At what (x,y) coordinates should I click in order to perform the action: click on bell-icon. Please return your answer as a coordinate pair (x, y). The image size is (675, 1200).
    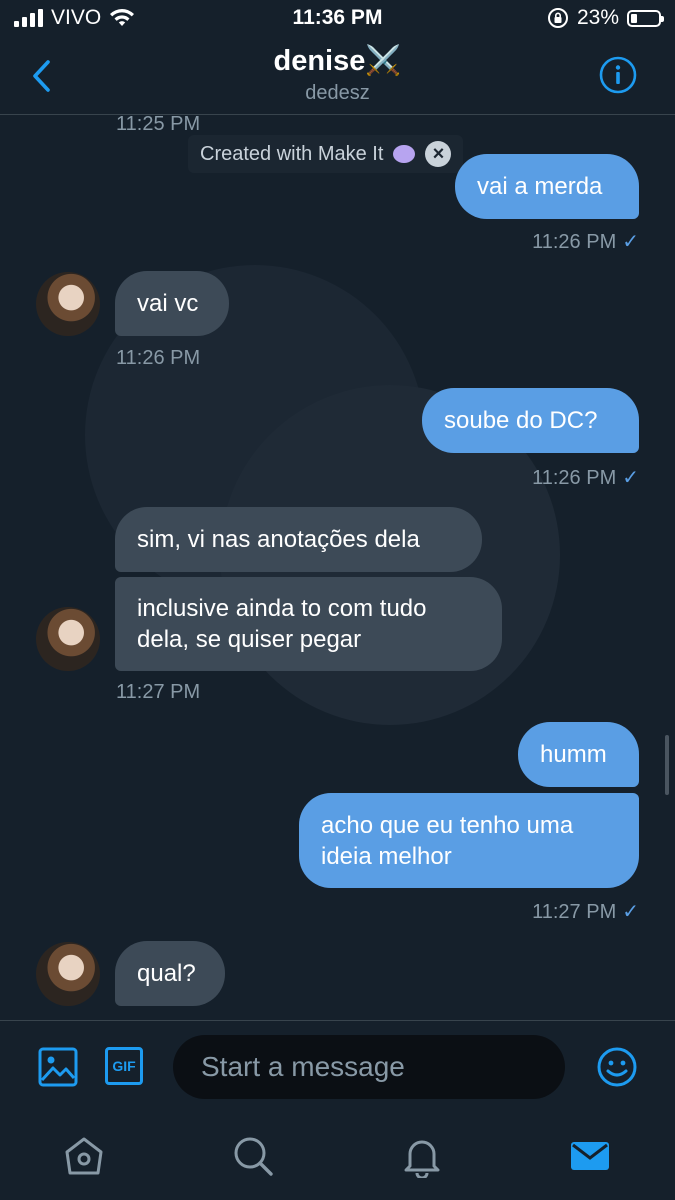
    Looking at the image, I should click on (422, 1156).